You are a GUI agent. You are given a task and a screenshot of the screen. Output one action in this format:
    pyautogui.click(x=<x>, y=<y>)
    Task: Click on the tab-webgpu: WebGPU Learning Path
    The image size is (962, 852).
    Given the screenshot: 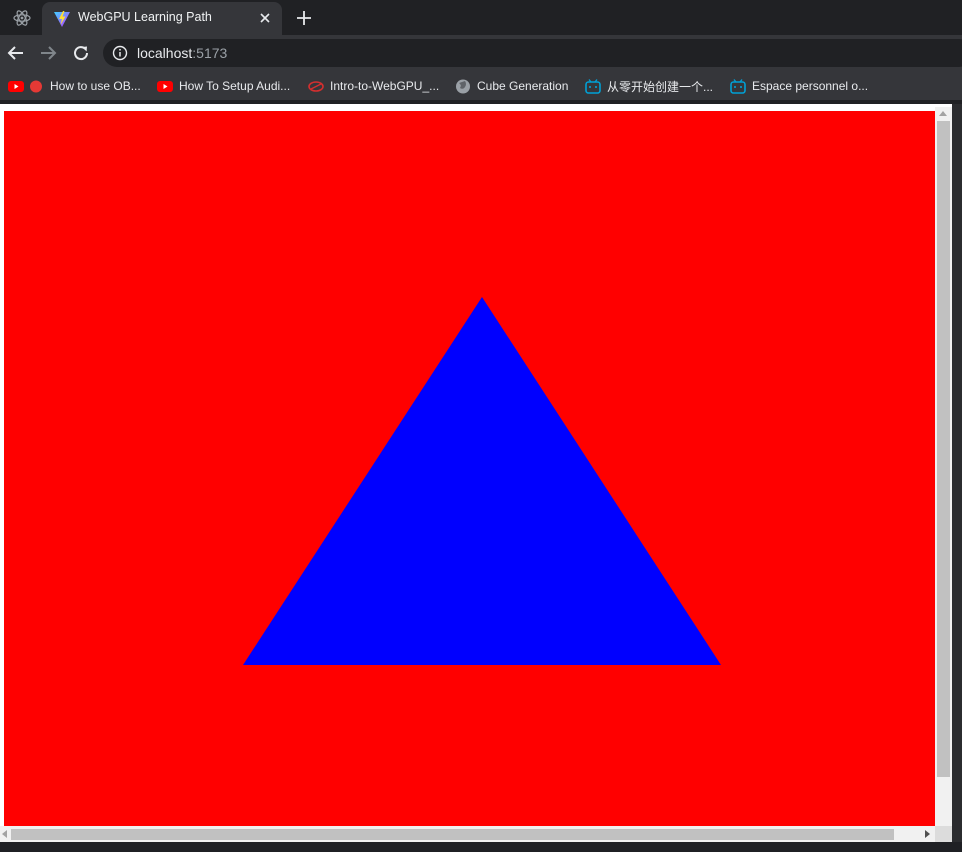 What is the action you would take?
    pyautogui.click(x=162, y=18)
    